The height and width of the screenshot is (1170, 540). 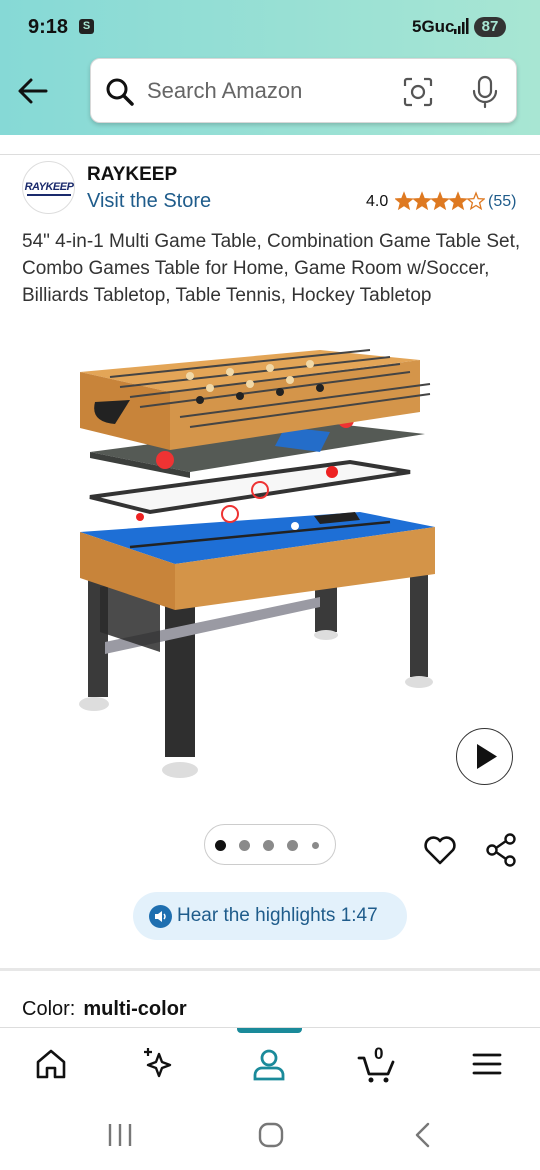 I want to click on search-bar, so click(x=303, y=90).